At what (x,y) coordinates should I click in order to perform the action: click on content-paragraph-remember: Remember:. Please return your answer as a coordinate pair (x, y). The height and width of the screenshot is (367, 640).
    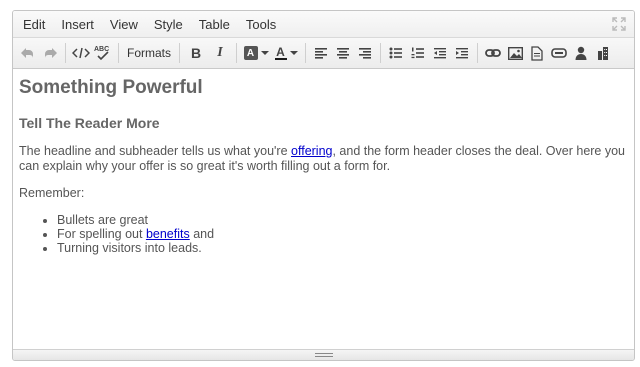
    Looking at the image, I should click on (52, 193).